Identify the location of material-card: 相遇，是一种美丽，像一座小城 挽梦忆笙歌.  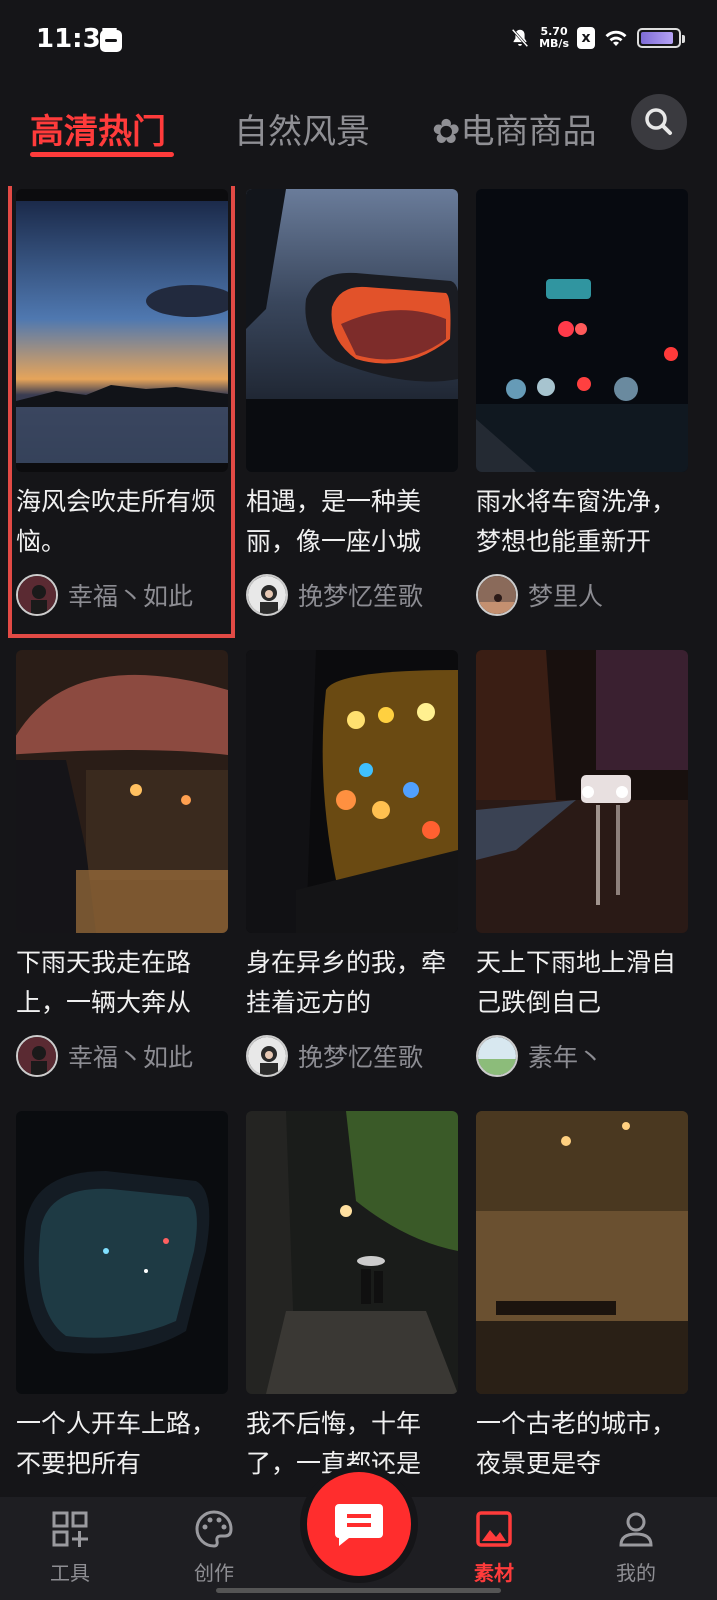
(352, 402).